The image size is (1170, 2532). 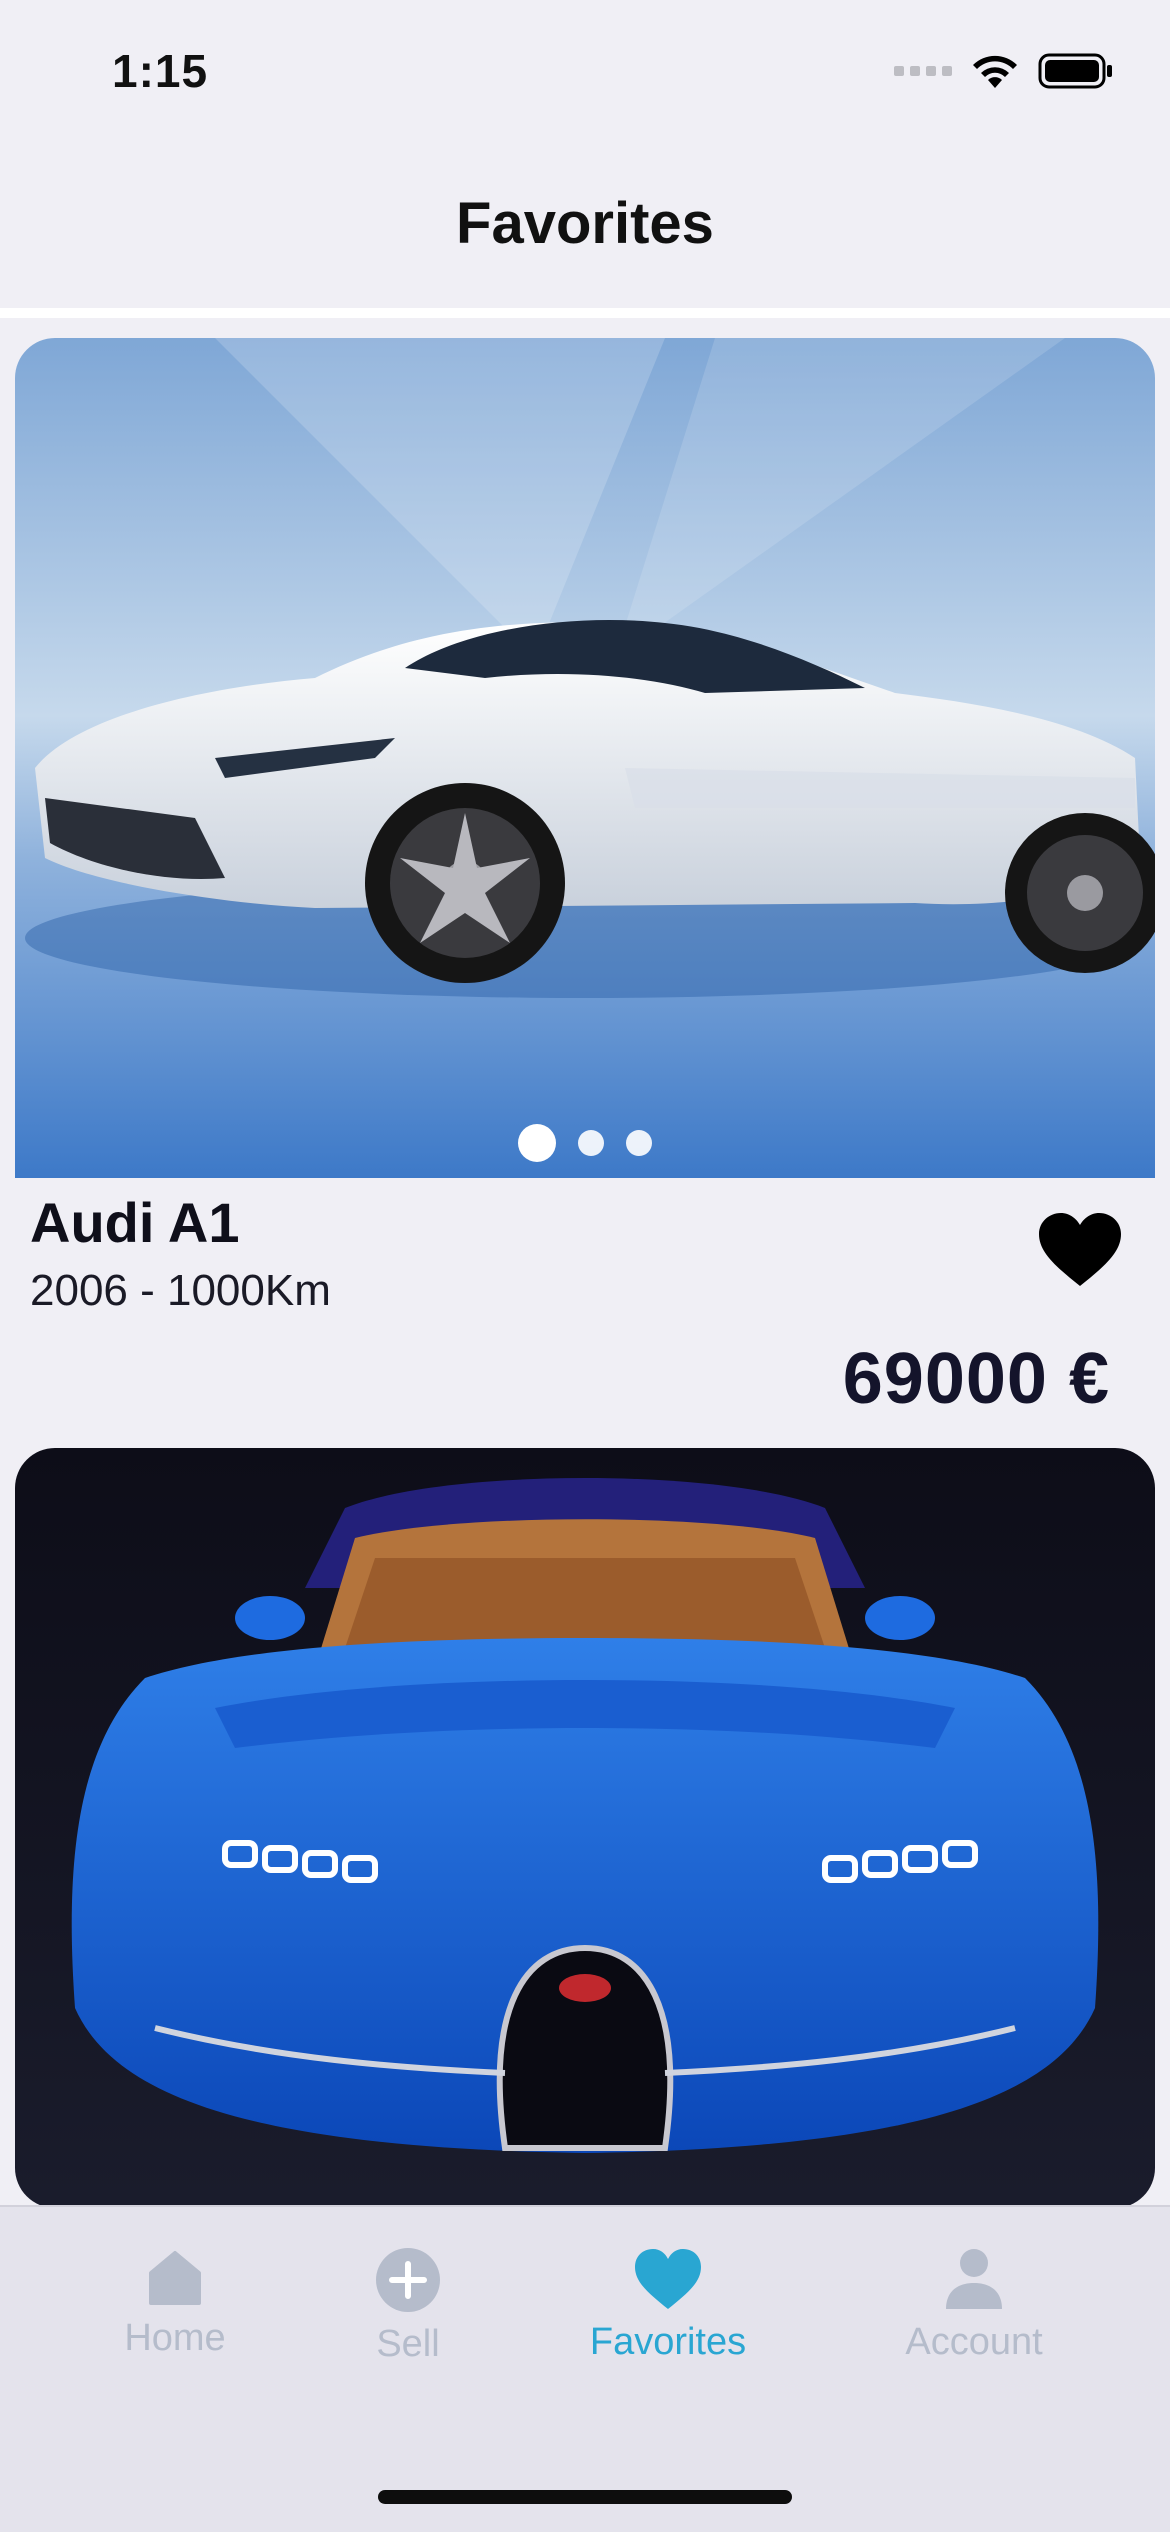 What do you see at coordinates (923, 71) in the screenshot?
I see `cellular-signal-icon` at bounding box center [923, 71].